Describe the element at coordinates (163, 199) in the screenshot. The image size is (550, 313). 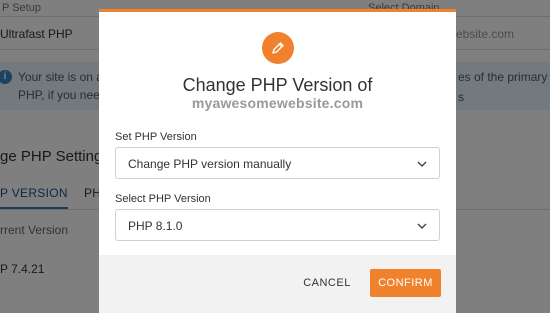
I see `select-php-version-label: Select PHP Version` at that location.